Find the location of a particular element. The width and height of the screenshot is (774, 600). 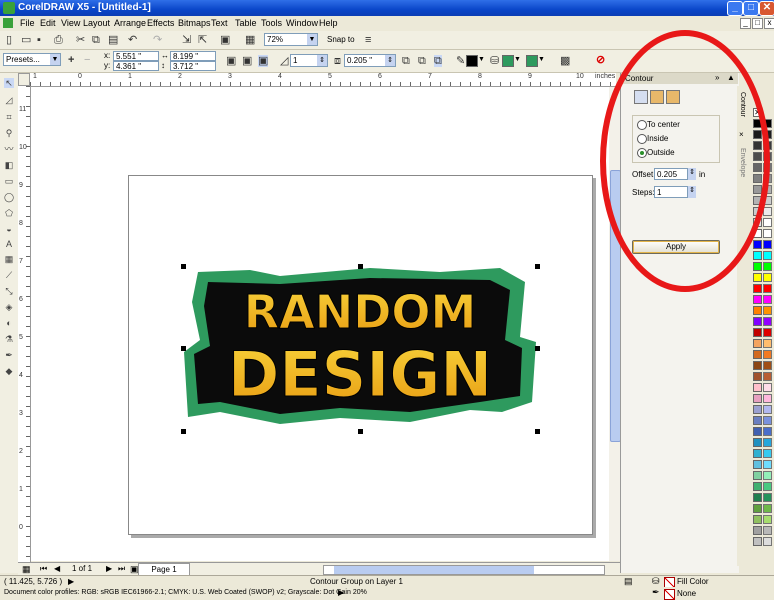

width-field: 8.199 " is located at coordinates (193, 56).